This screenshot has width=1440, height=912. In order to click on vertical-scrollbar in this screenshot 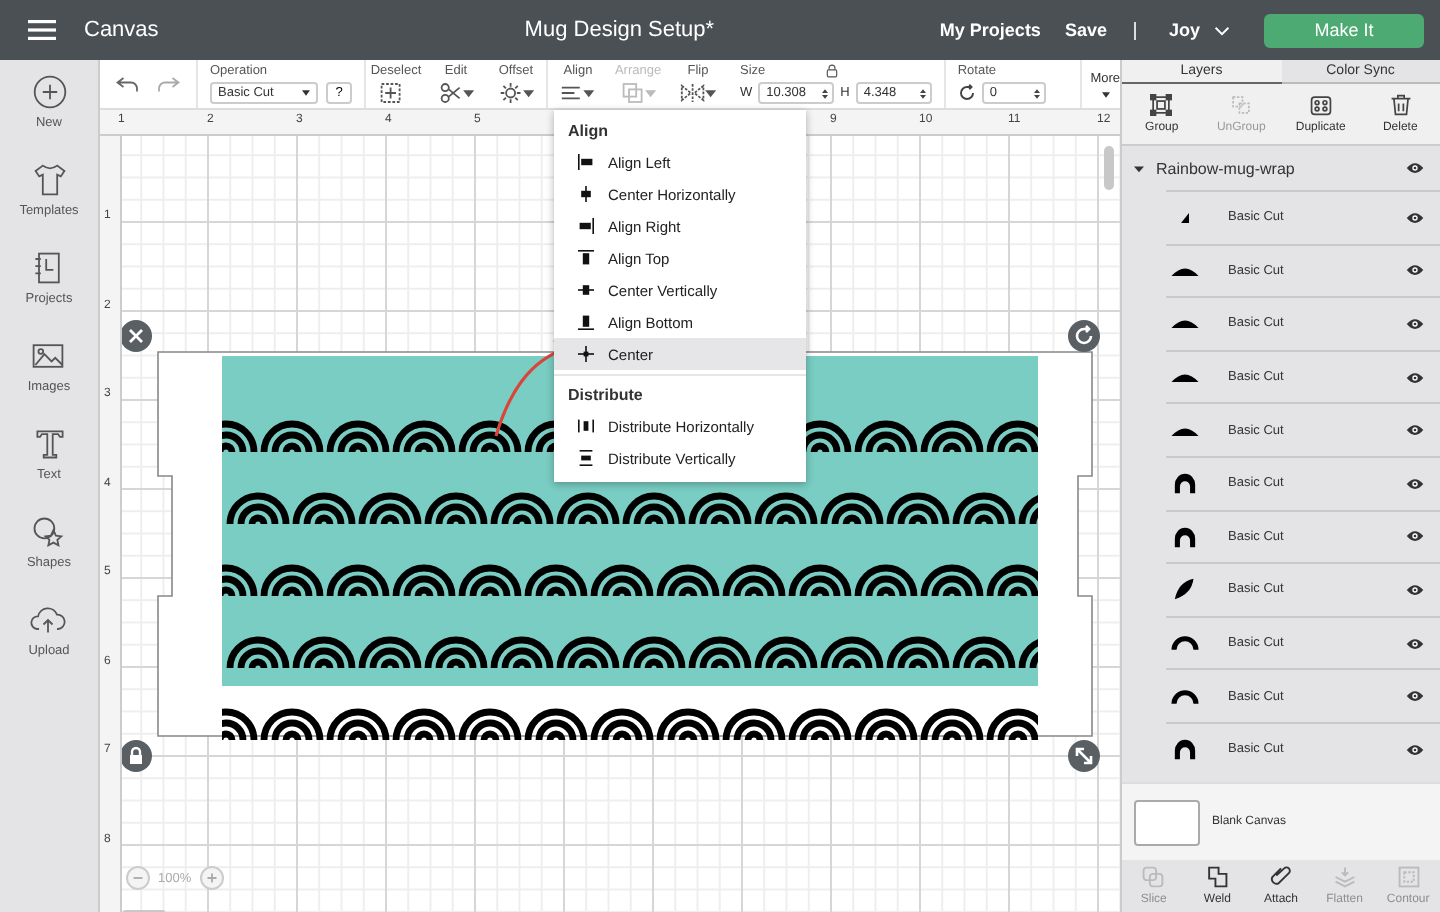, I will do `click(1109, 168)`.